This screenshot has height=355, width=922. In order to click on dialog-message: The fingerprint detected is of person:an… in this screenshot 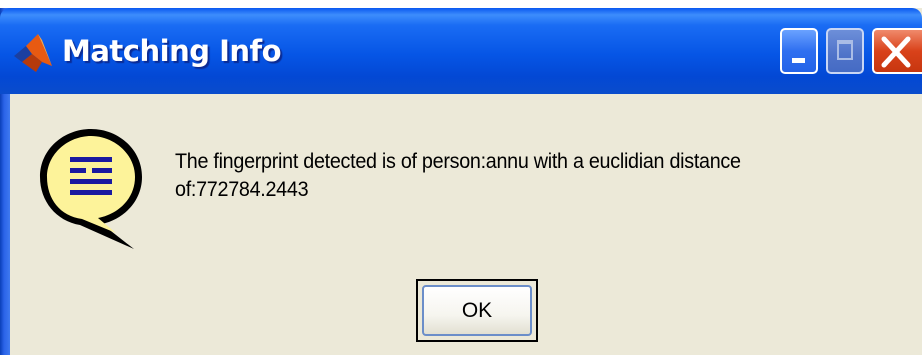, I will do `click(458, 175)`.